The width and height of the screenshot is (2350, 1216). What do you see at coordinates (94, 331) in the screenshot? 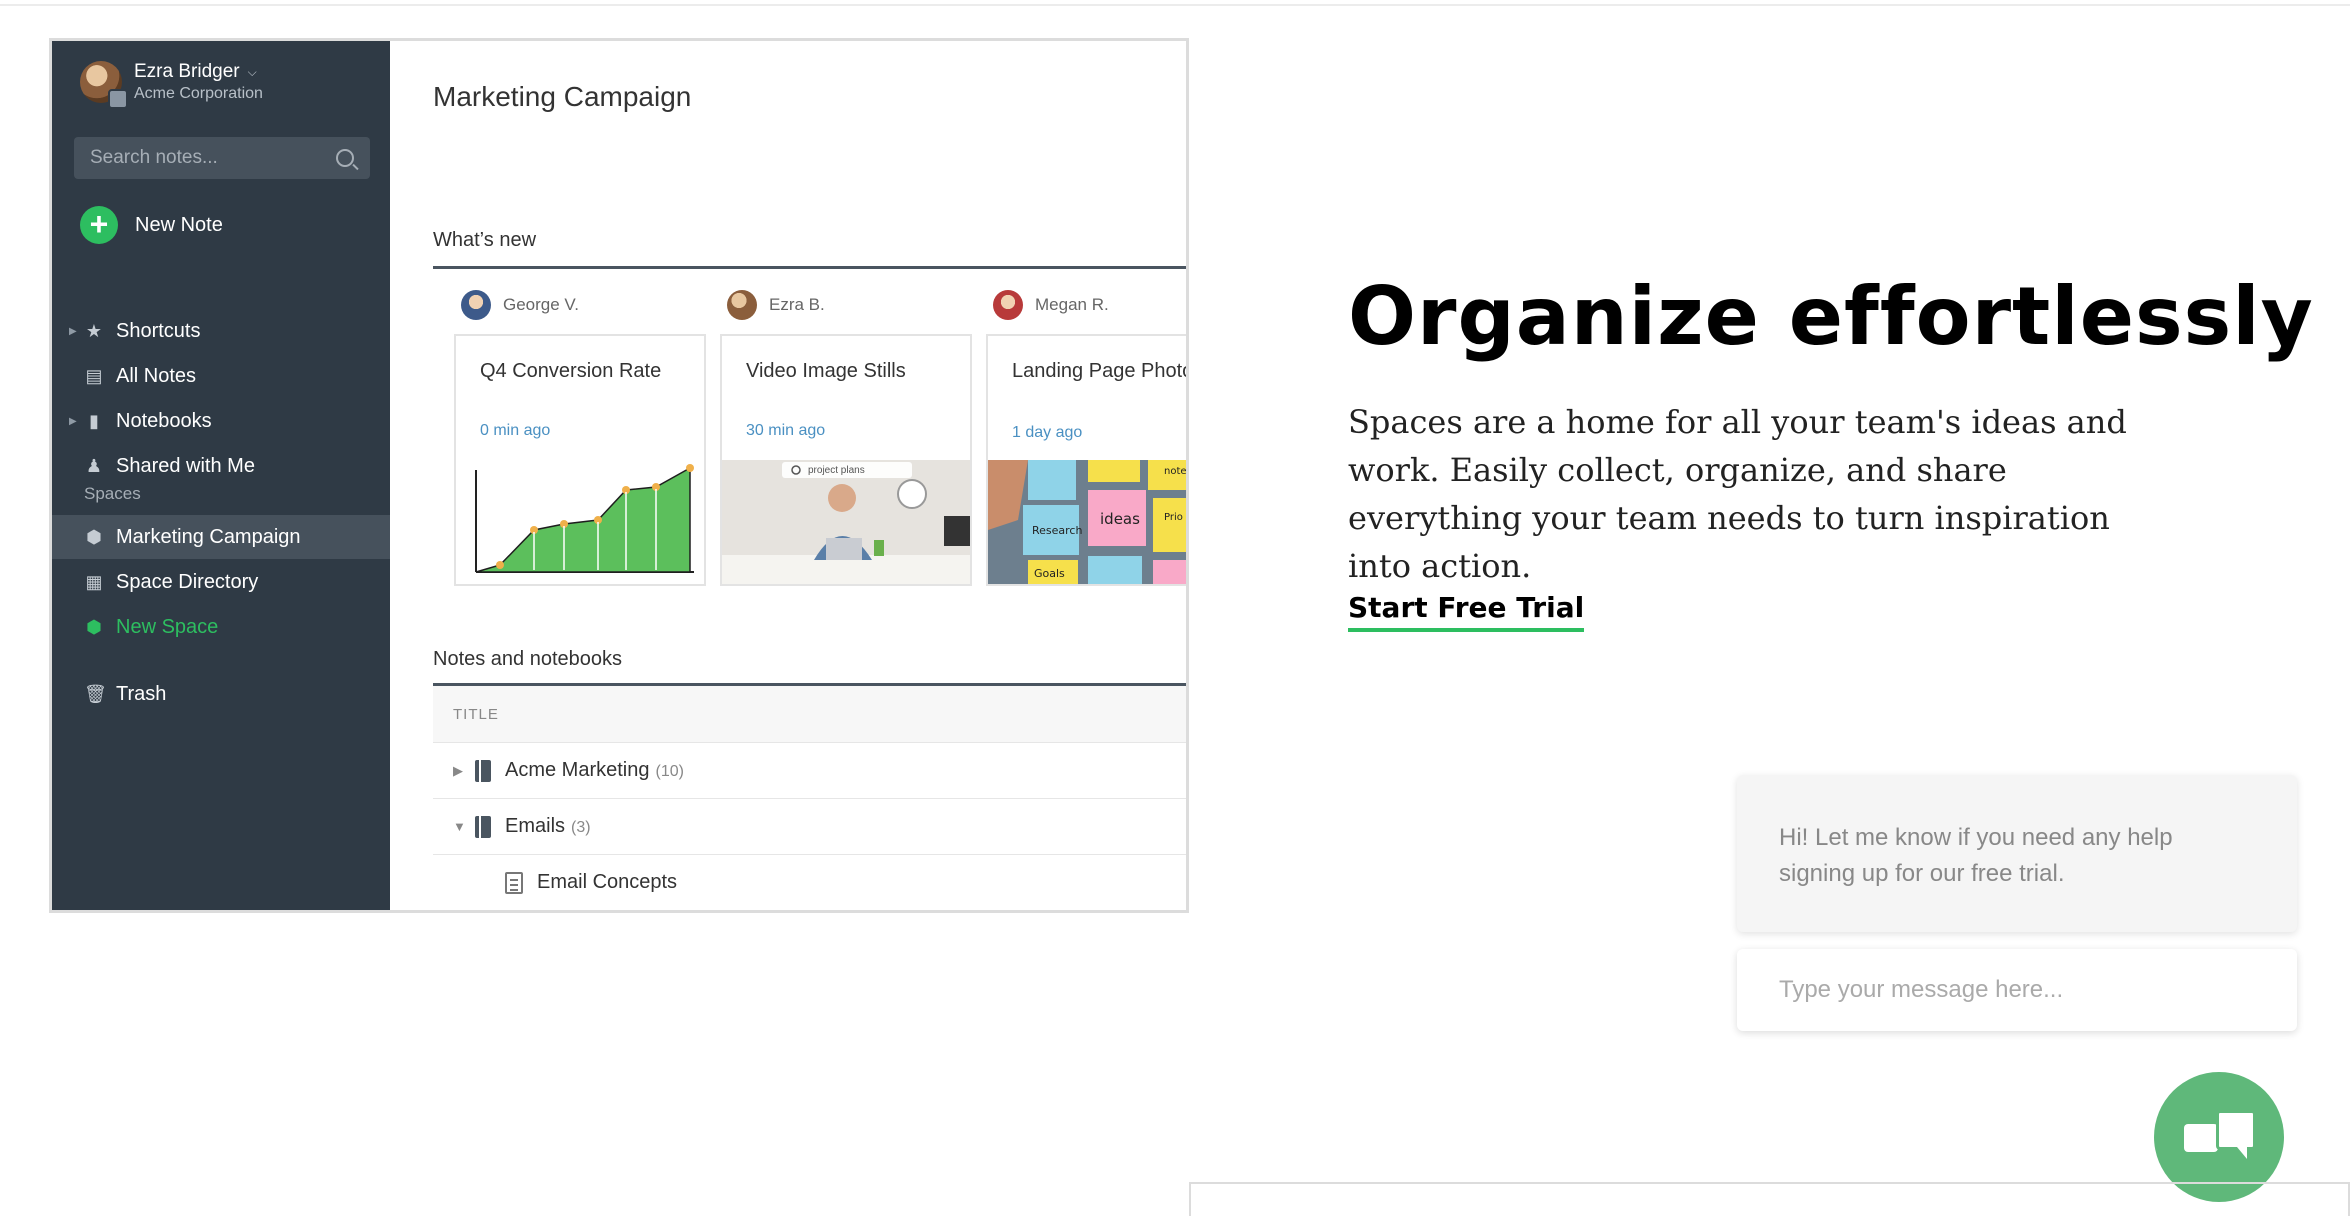
I see `star-icon: ★` at bounding box center [94, 331].